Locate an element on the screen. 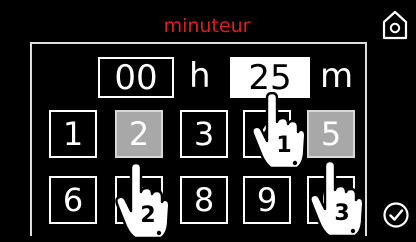  home-button is located at coordinates (395, 25).